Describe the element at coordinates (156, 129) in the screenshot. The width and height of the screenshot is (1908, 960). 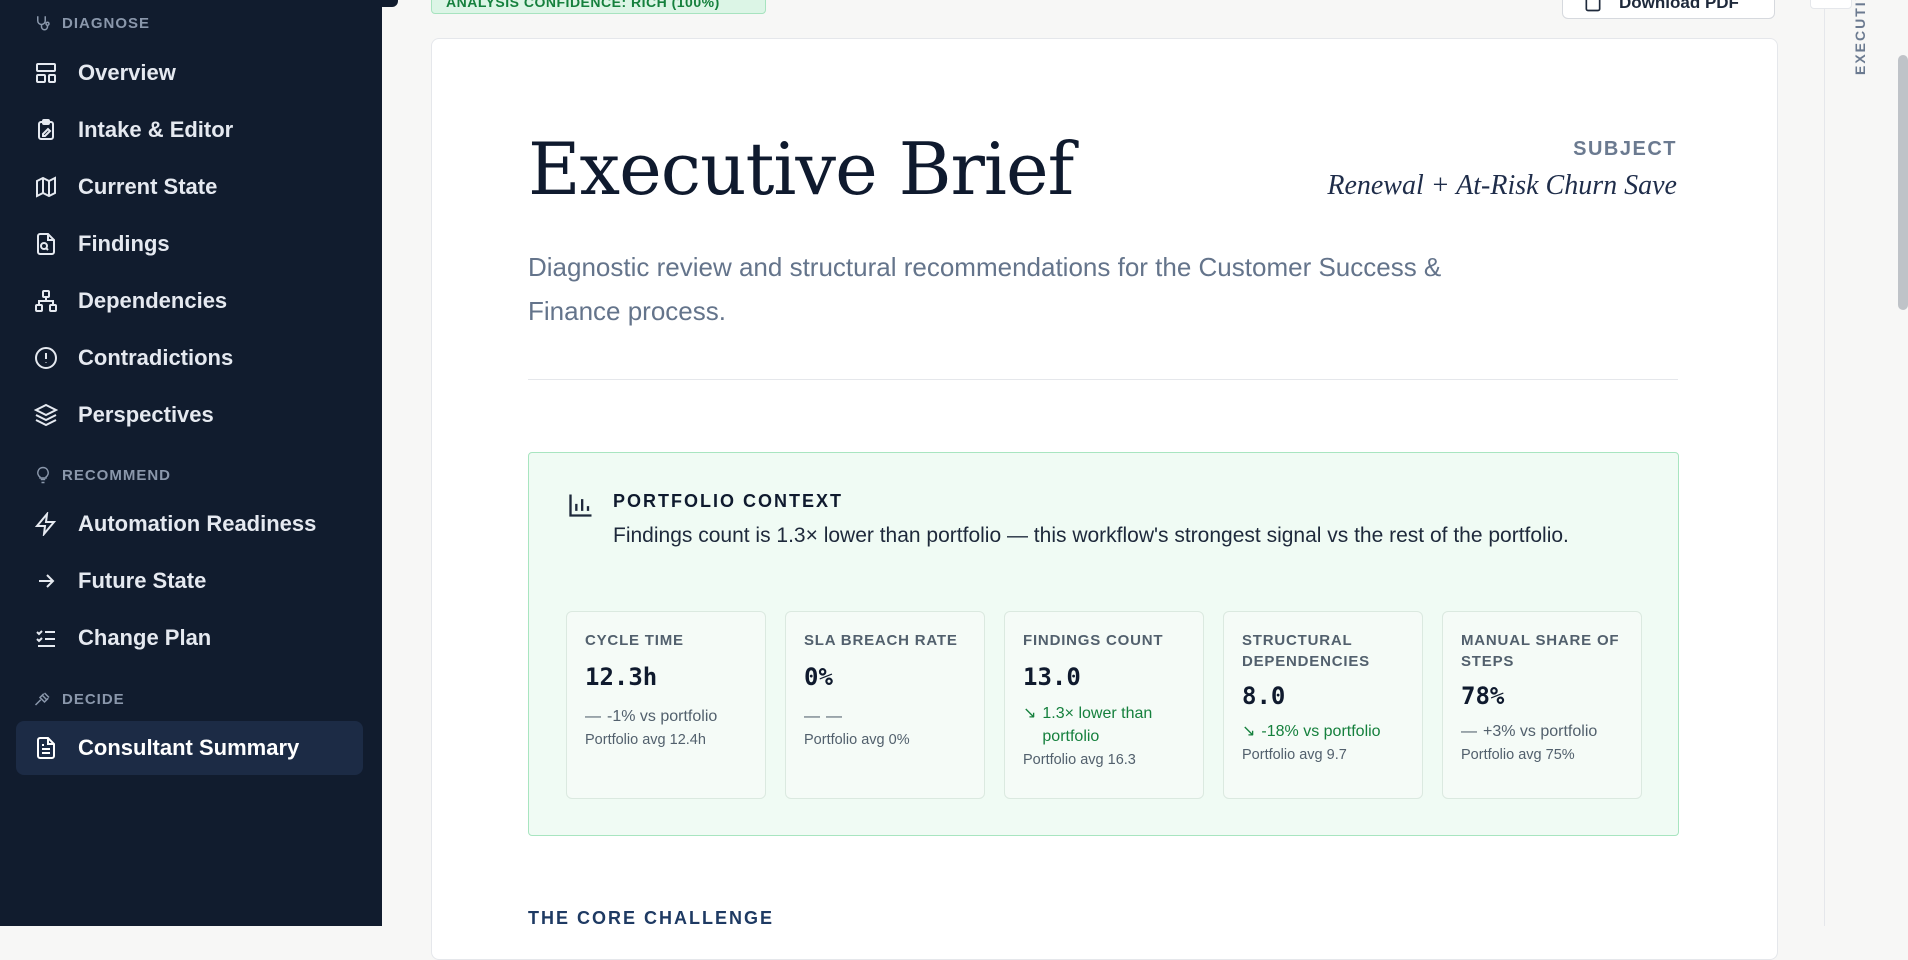
I see `sidebar-item-label: Intake & Editor` at that location.